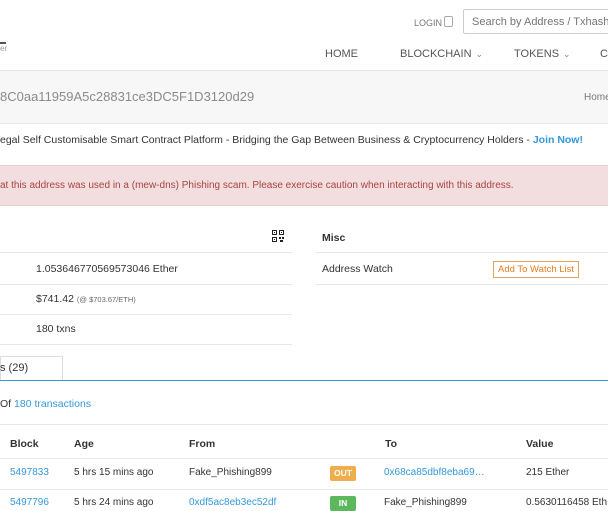 The height and width of the screenshot is (511, 608). I want to click on logo-subtitle: er, so click(4, 48).